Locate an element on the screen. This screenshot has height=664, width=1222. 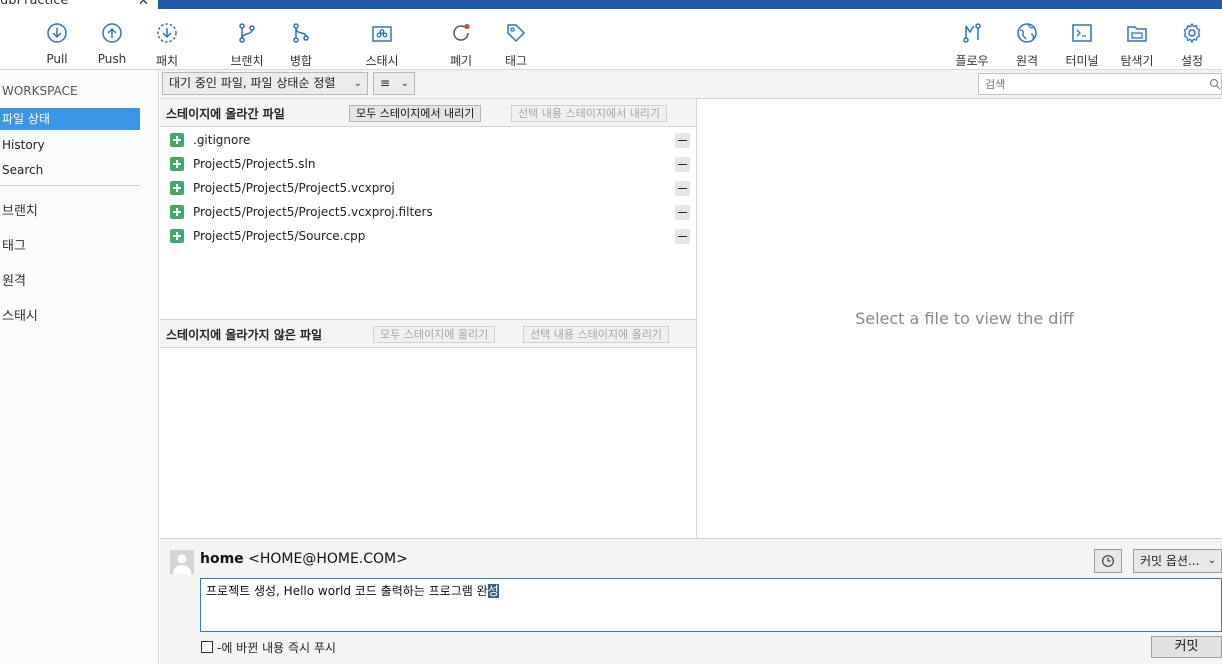
settings-button: 설정 is located at coordinates (1192, 39).